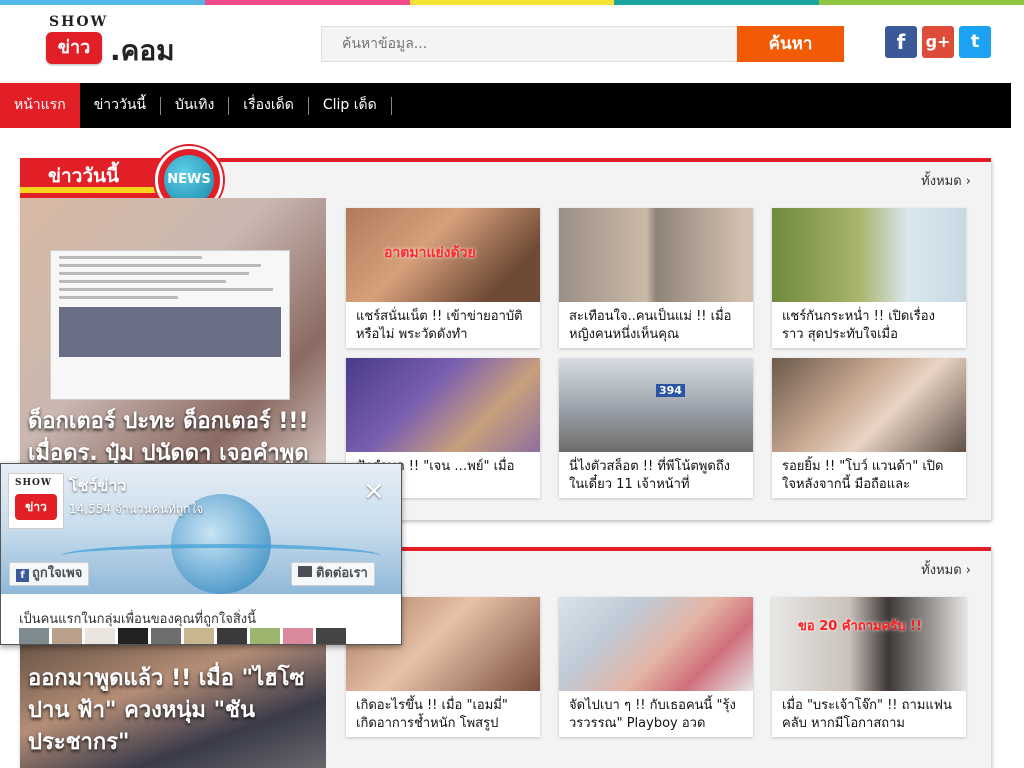  Describe the element at coordinates (860, 626) in the screenshot. I see `card-image-caption: ขอ 20 คำถามครับ !!` at that location.